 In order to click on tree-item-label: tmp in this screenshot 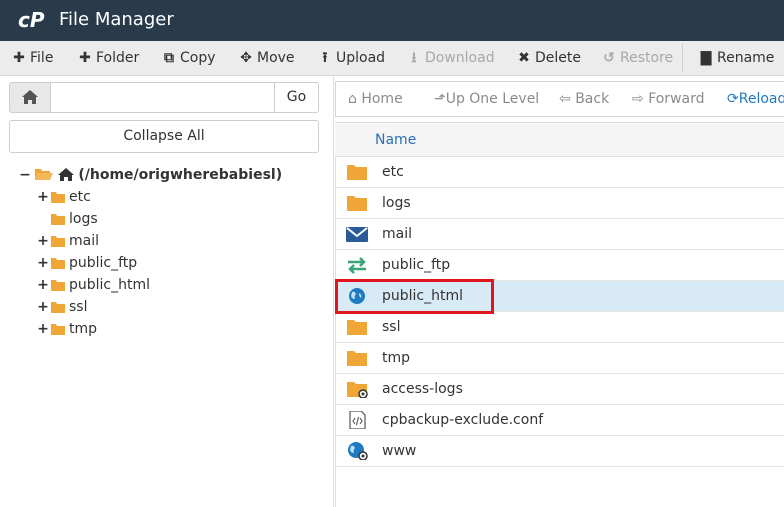, I will do `click(83, 329)`.